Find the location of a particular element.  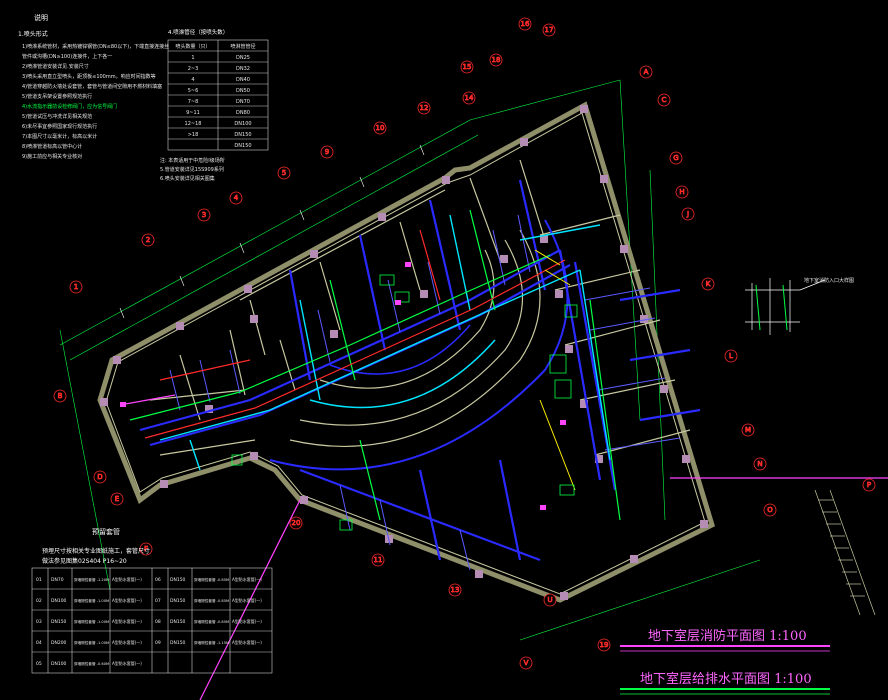

notes-section: 1.喷头形式 is located at coordinates (33, 34).